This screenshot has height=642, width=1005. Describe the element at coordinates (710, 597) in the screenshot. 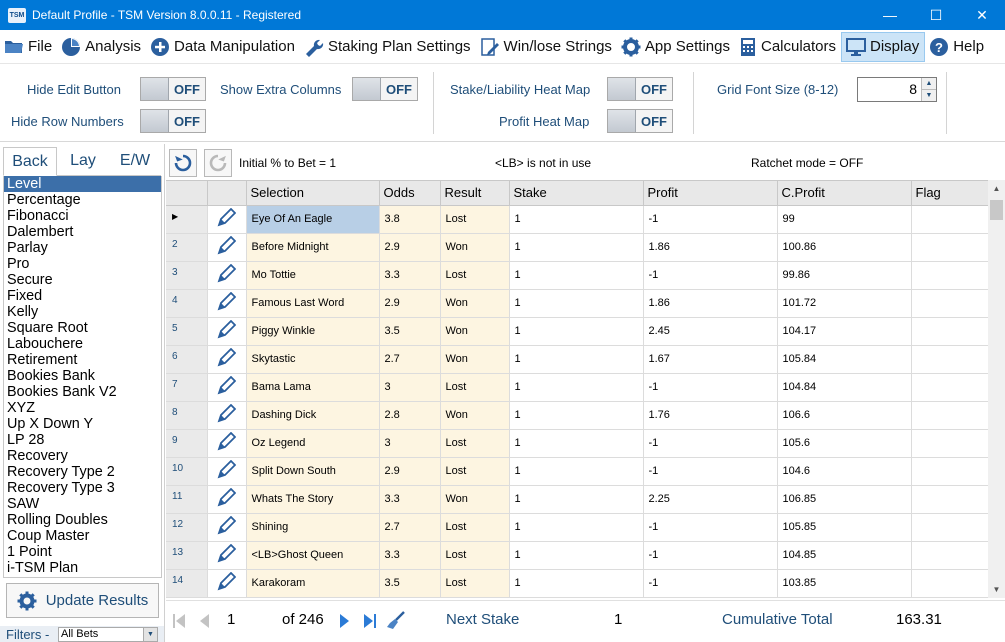

I see `profit-cell` at that location.